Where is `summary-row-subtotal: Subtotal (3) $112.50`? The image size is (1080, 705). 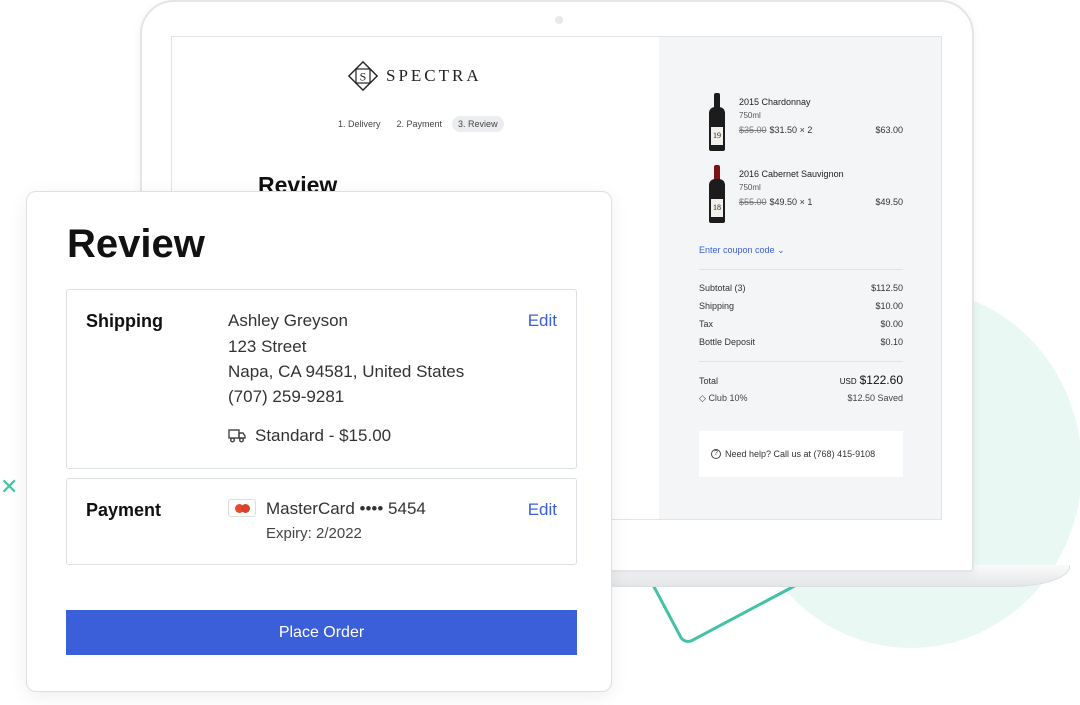 summary-row-subtotal: Subtotal (3) $112.50 is located at coordinates (801, 288).